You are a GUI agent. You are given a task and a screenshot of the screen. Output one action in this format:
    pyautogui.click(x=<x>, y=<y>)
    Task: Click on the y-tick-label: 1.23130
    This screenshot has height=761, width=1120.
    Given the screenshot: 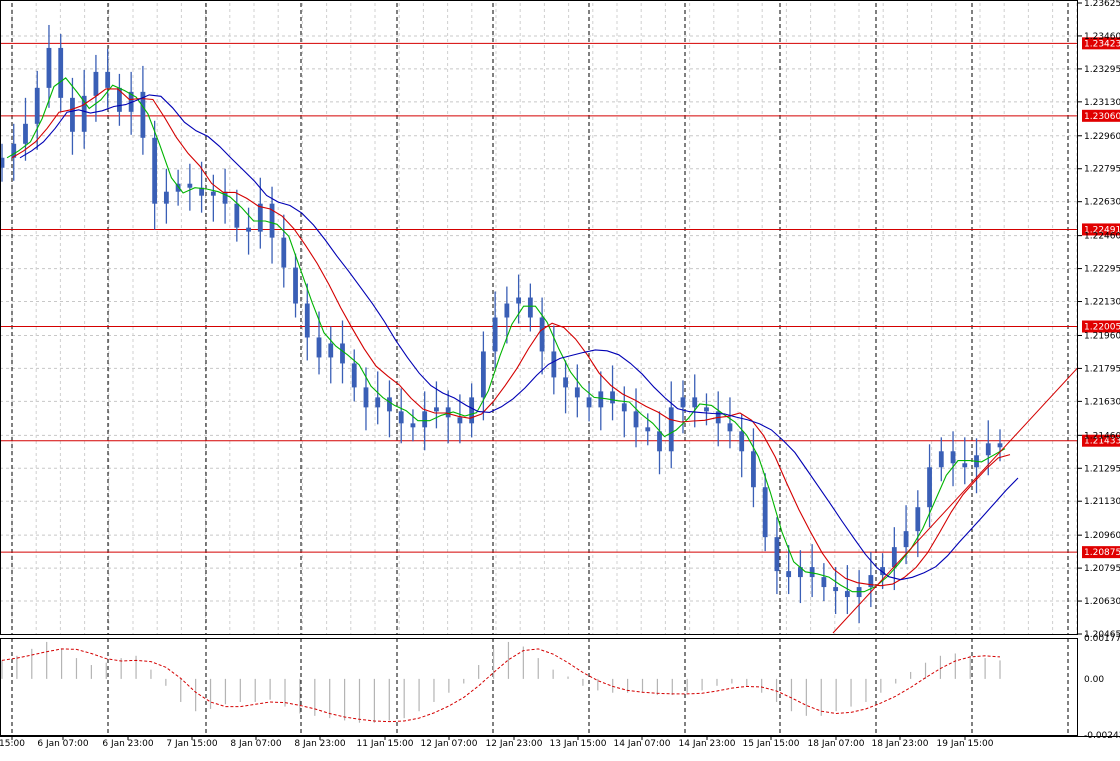 What is the action you would take?
    pyautogui.click(x=1102, y=103)
    